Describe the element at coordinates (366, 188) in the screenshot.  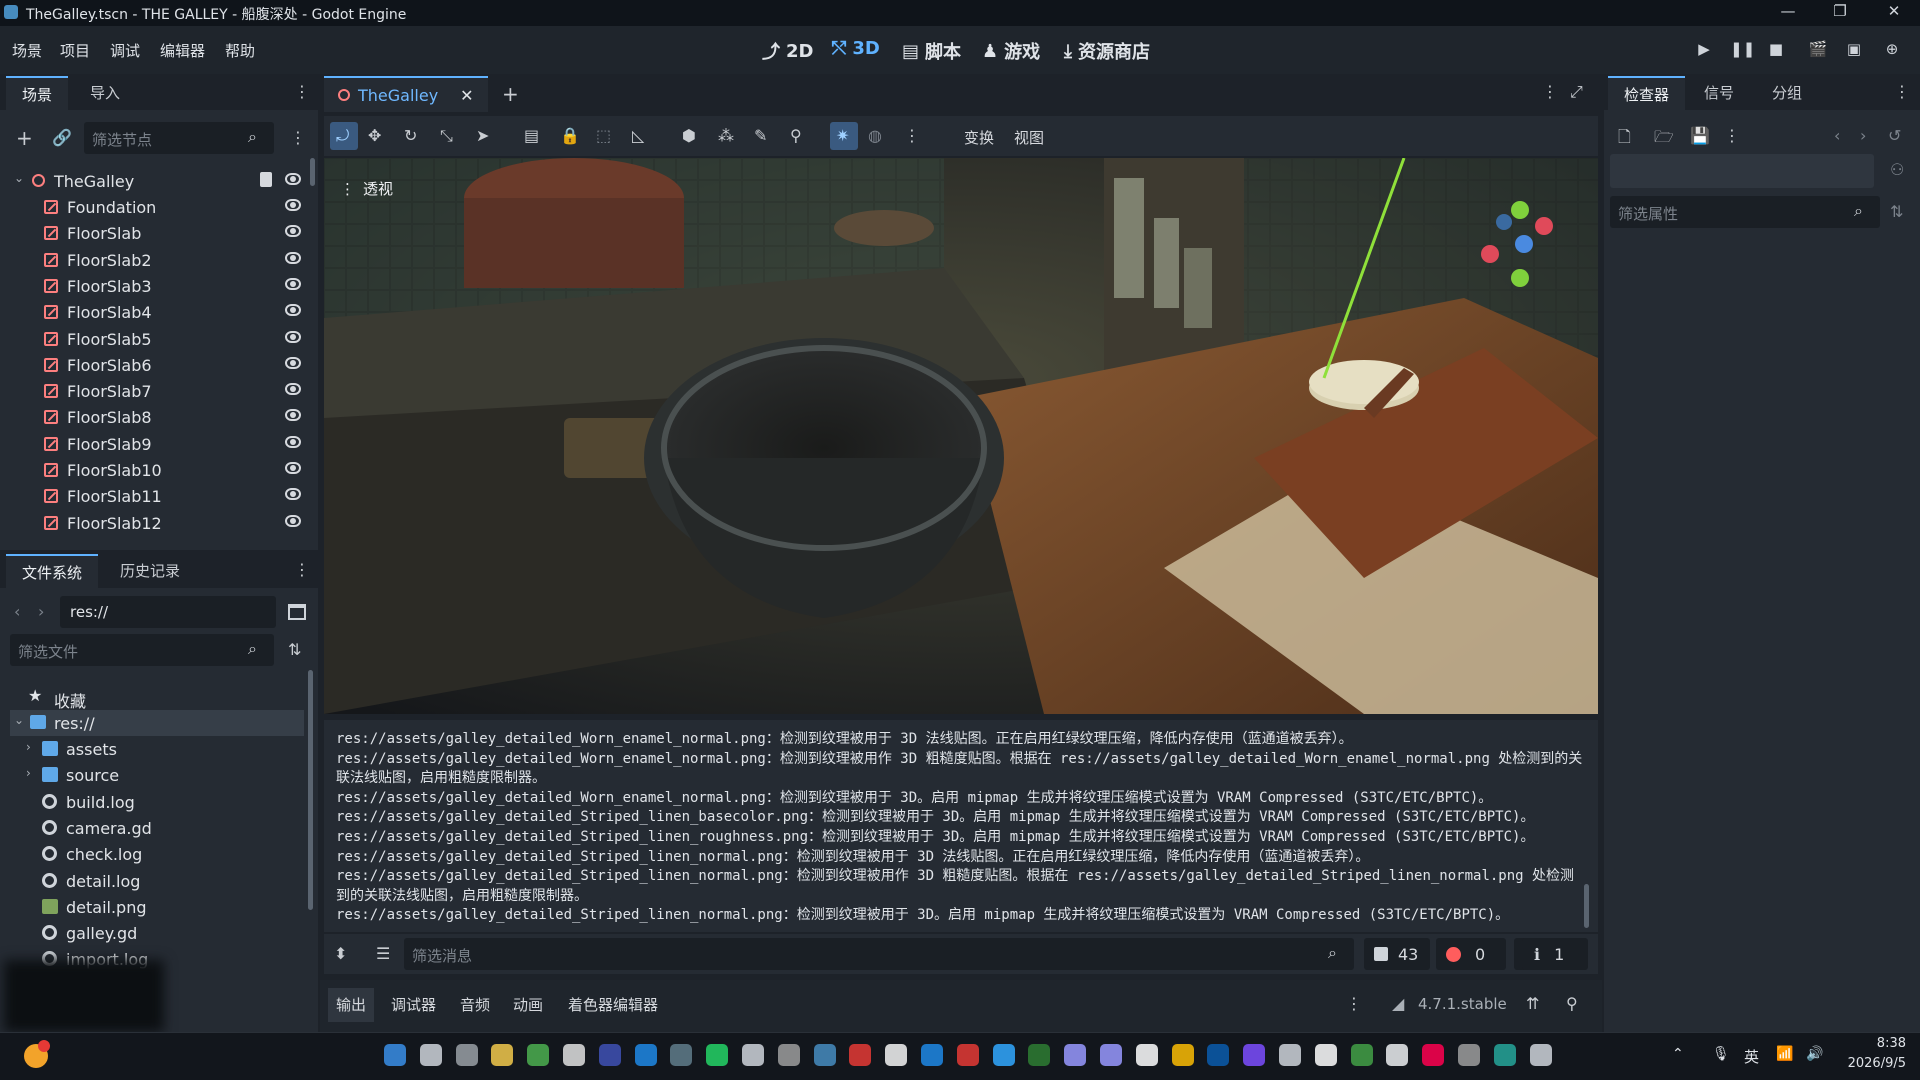
I see `perspective-menu: ⋮ 透视` at that location.